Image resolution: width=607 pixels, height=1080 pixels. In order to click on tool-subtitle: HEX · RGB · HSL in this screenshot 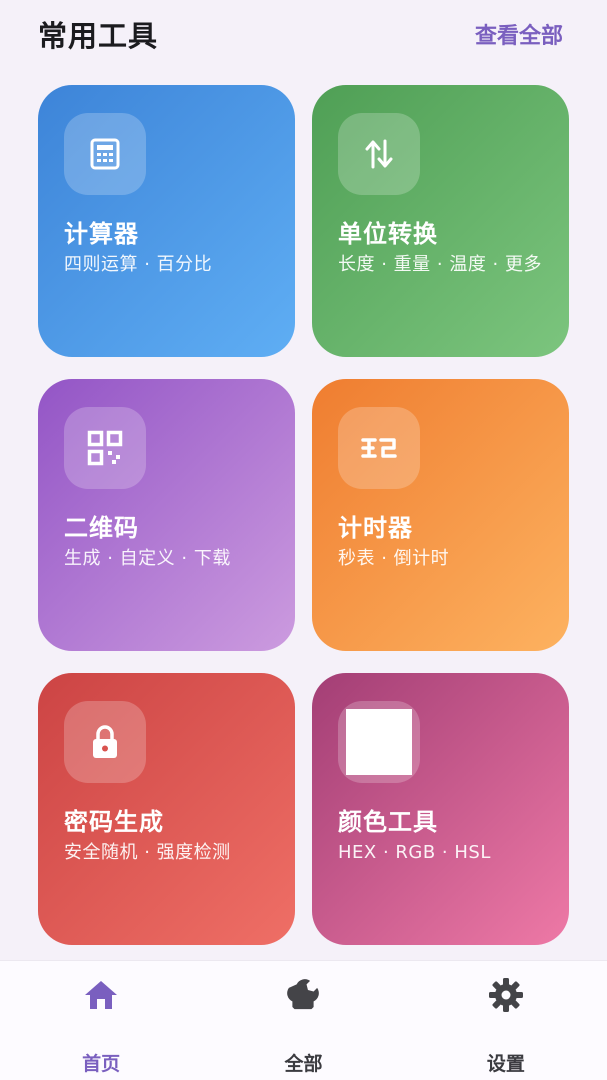, I will do `click(414, 852)`.